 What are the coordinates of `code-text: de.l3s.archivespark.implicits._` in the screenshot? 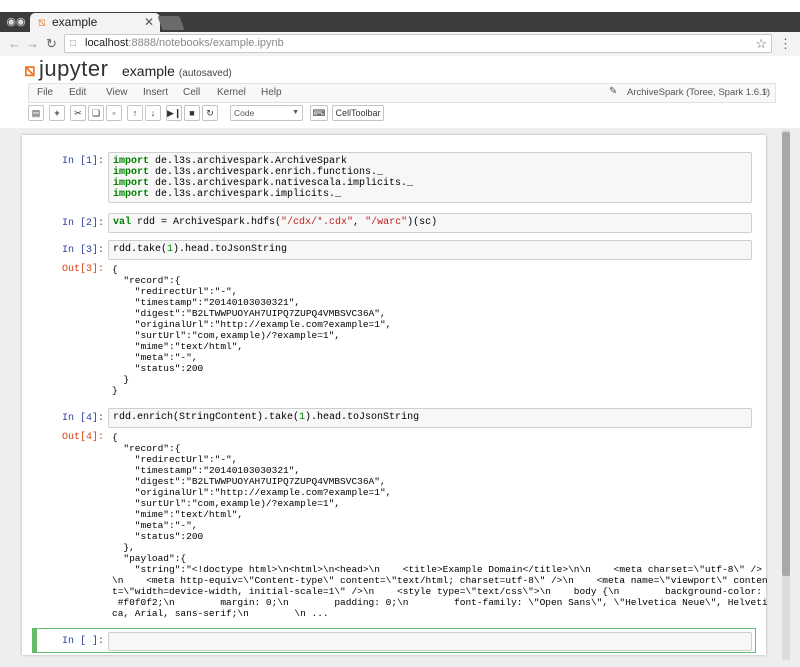 It's located at (245, 194).